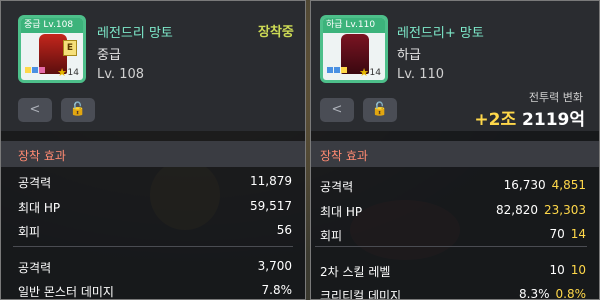  Describe the element at coordinates (153, 182) in the screenshot. I see `stat-row: 공격력 11,879` at that location.